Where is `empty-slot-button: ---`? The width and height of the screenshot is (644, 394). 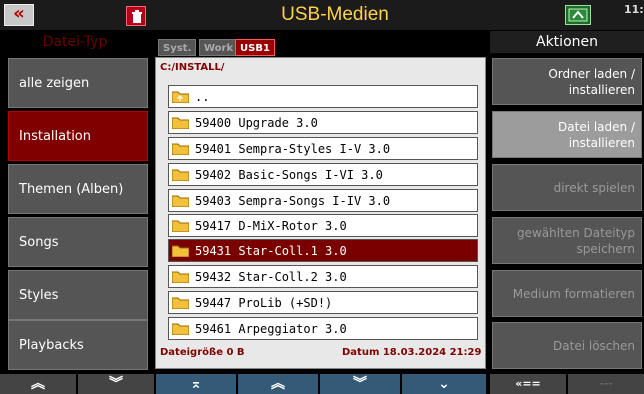
empty-slot-button: --- is located at coordinates (606, 384).